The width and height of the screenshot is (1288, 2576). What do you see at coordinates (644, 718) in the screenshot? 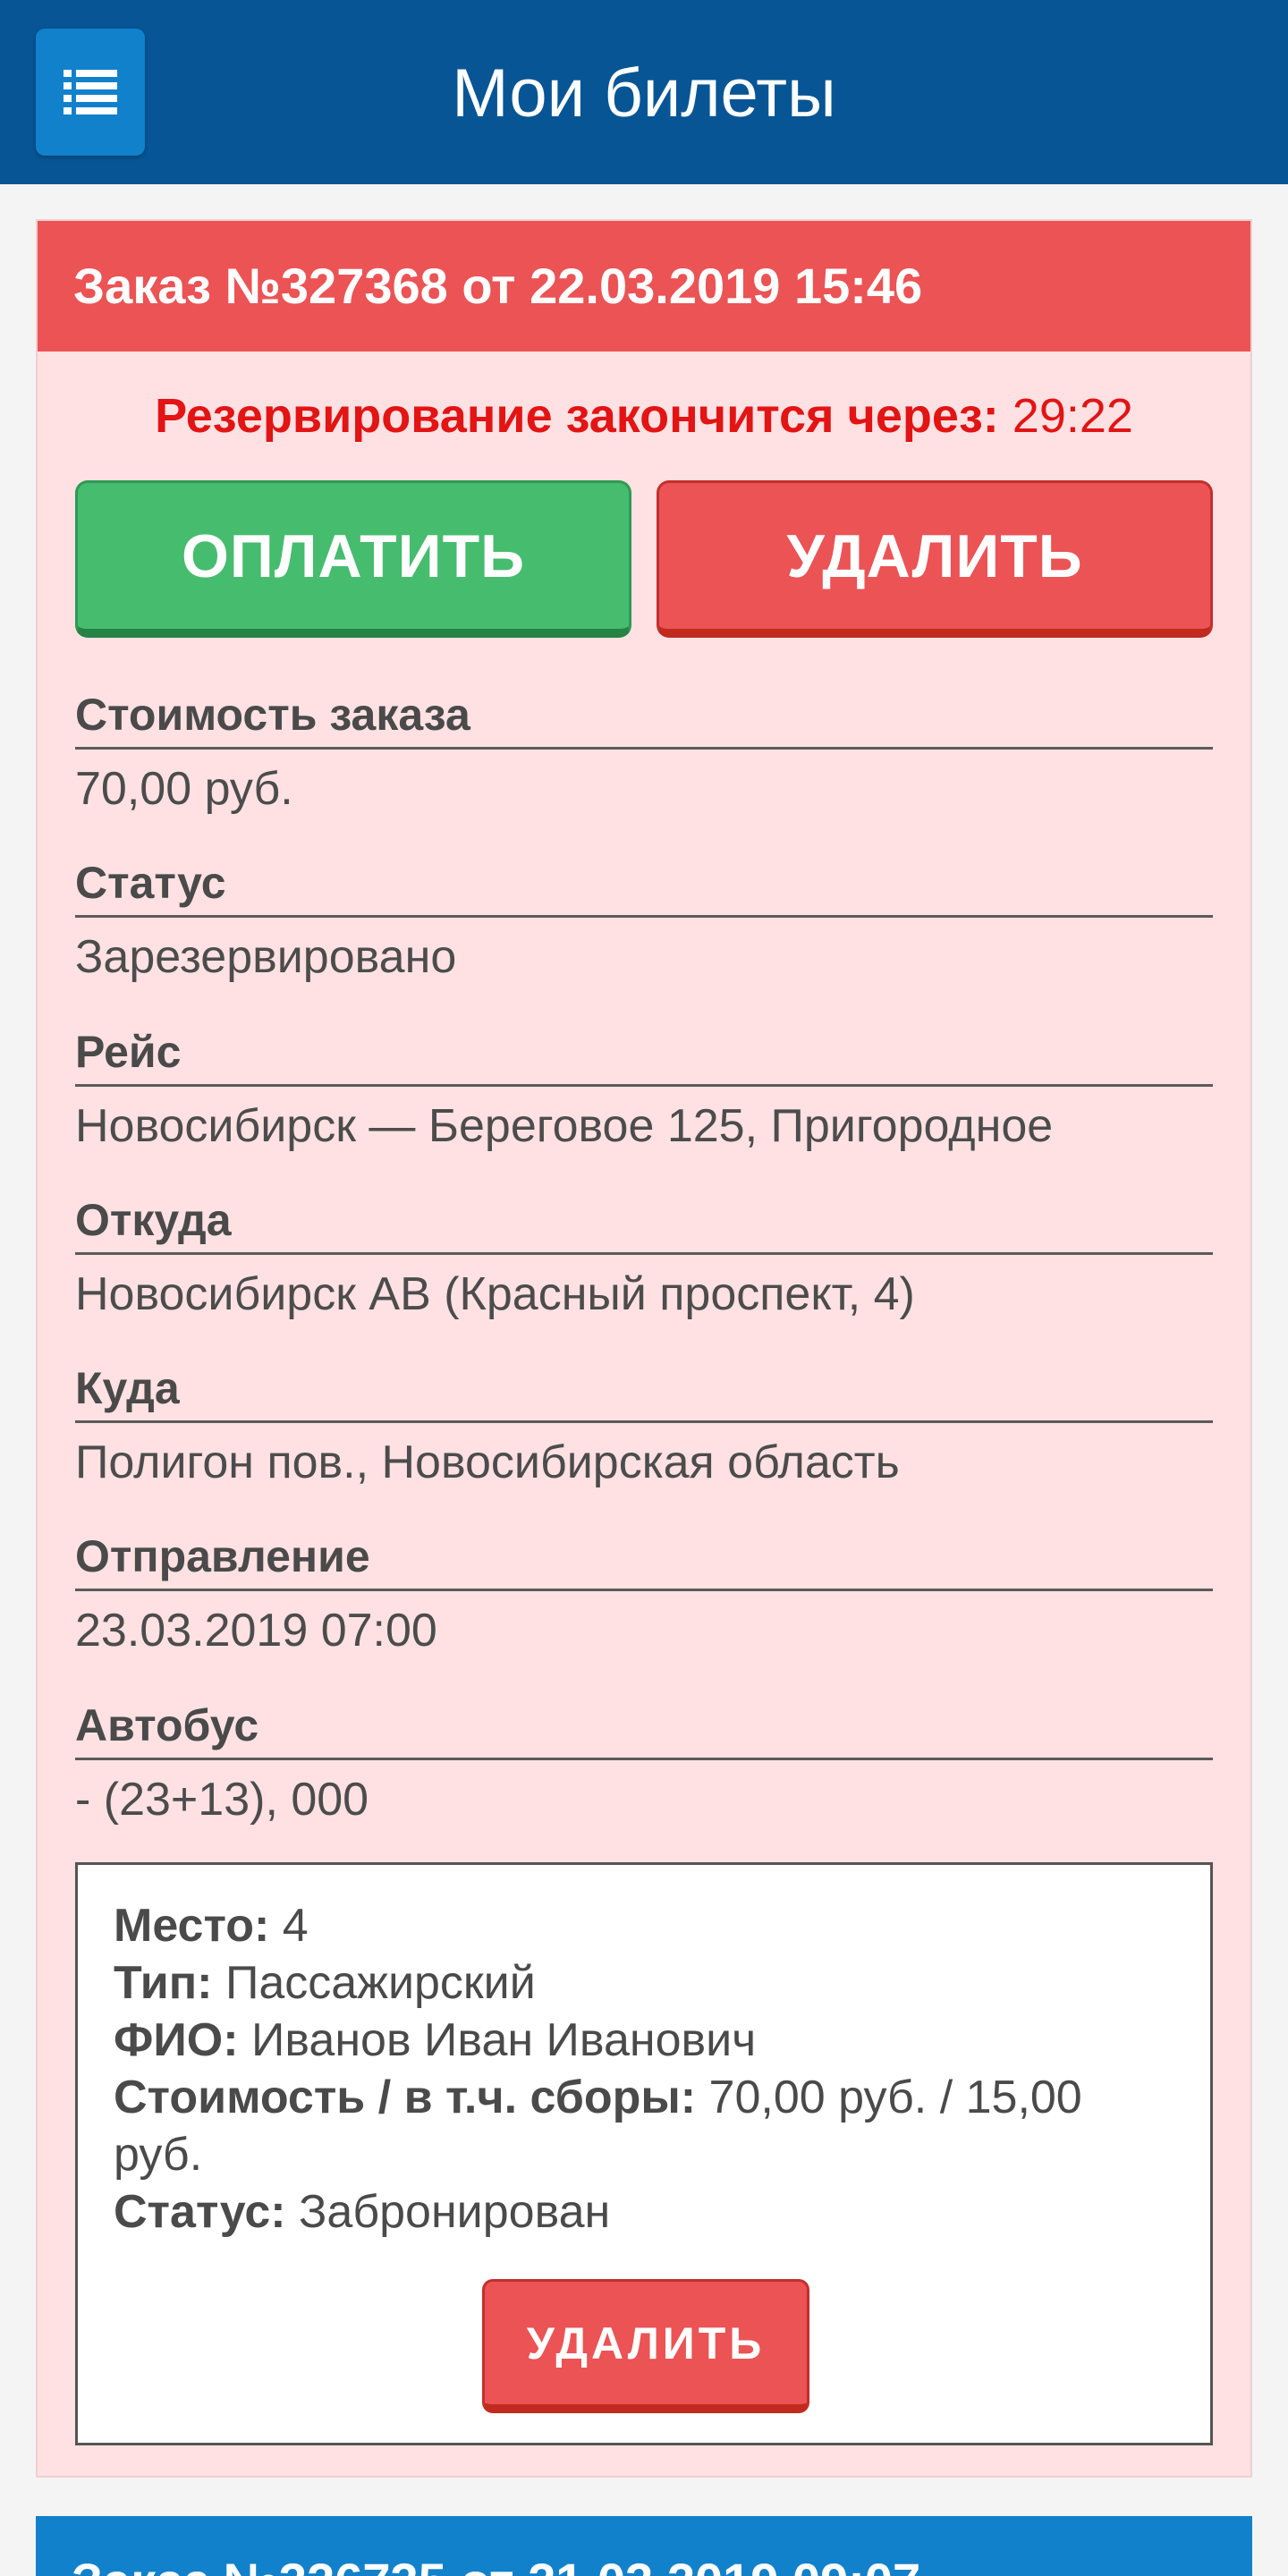
I see `field-label: Стоимость заказа` at bounding box center [644, 718].